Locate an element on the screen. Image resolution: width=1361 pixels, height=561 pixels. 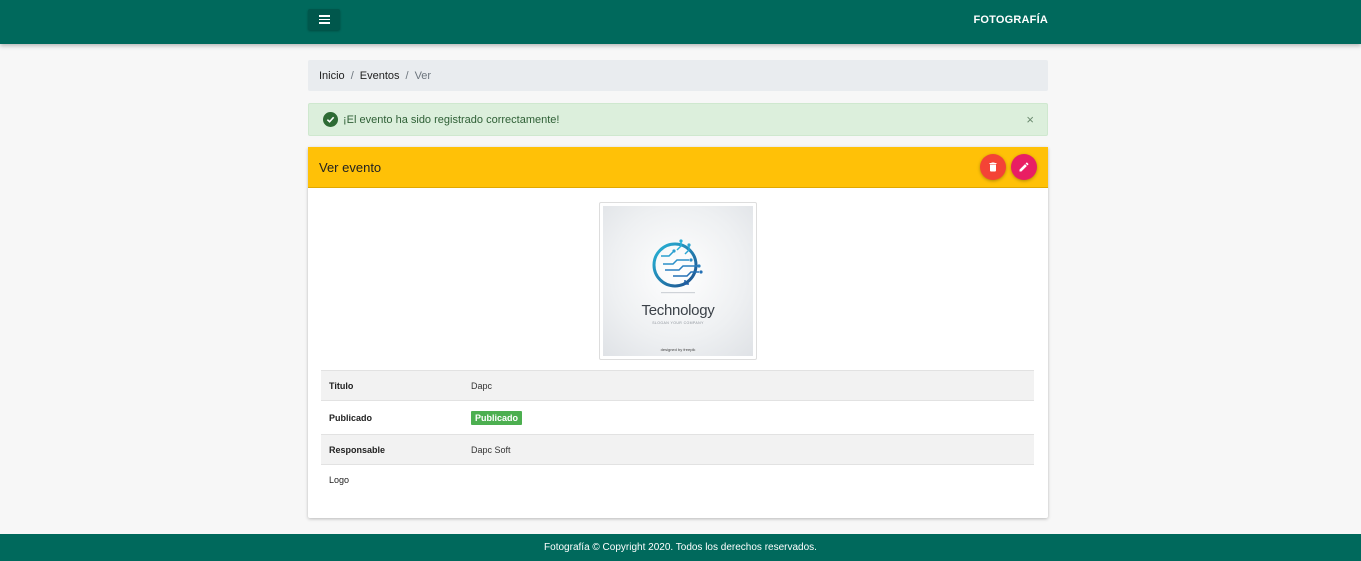
pencil-icon is located at coordinates (1024, 167).